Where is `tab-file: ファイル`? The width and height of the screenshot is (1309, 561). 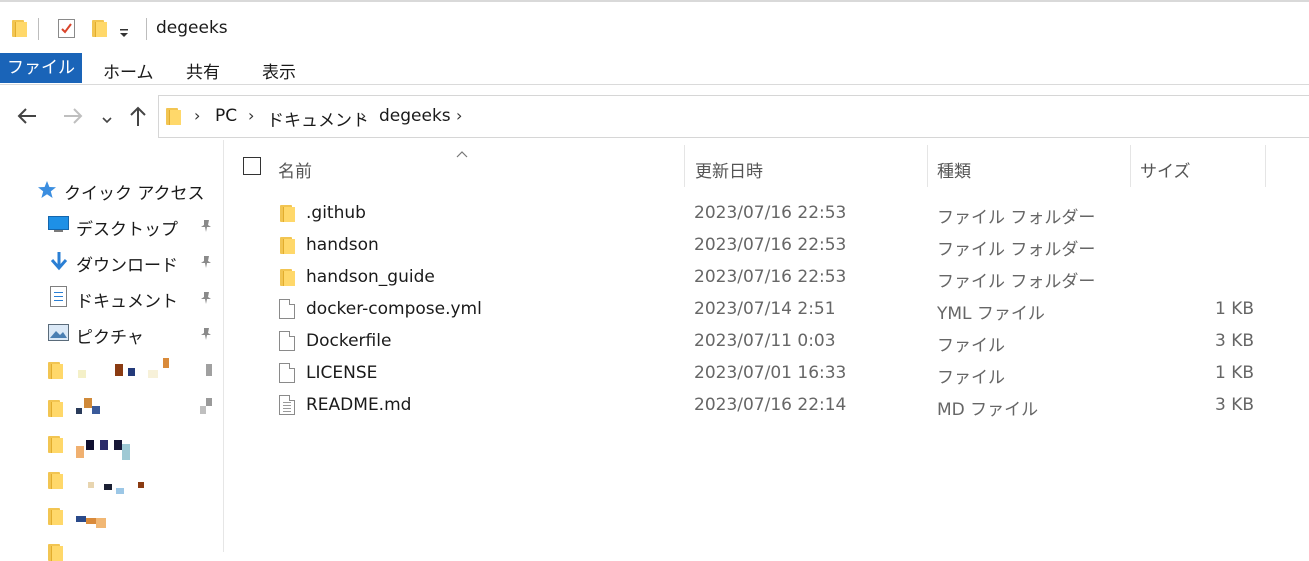
tab-file: ファイル is located at coordinates (41, 68).